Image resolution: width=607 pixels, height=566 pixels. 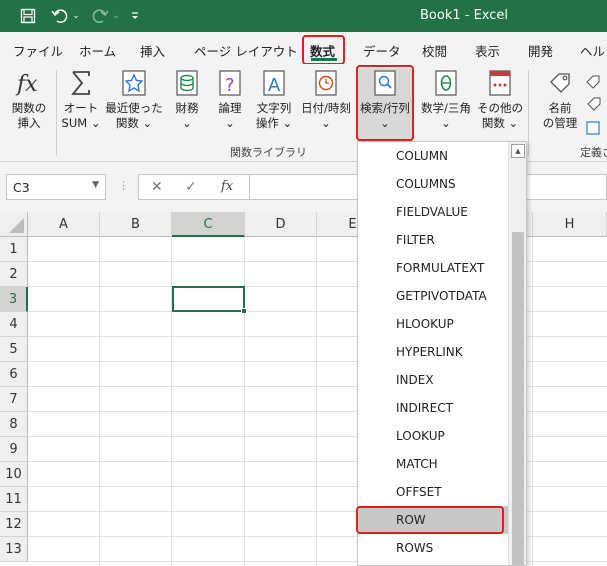 What do you see at coordinates (433, 240) in the screenshot?
I see `menu-item-filter: FILTER` at bounding box center [433, 240].